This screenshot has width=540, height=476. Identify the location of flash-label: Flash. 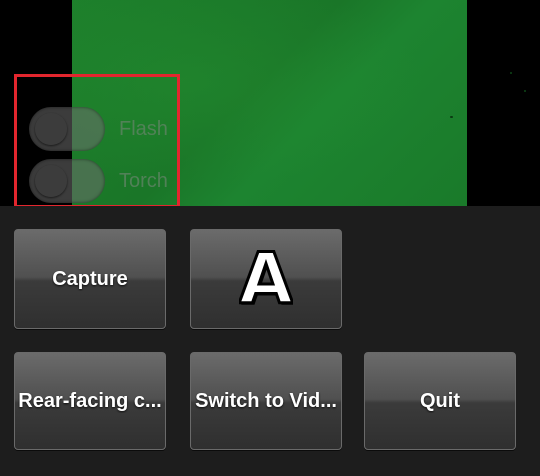
(143, 128).